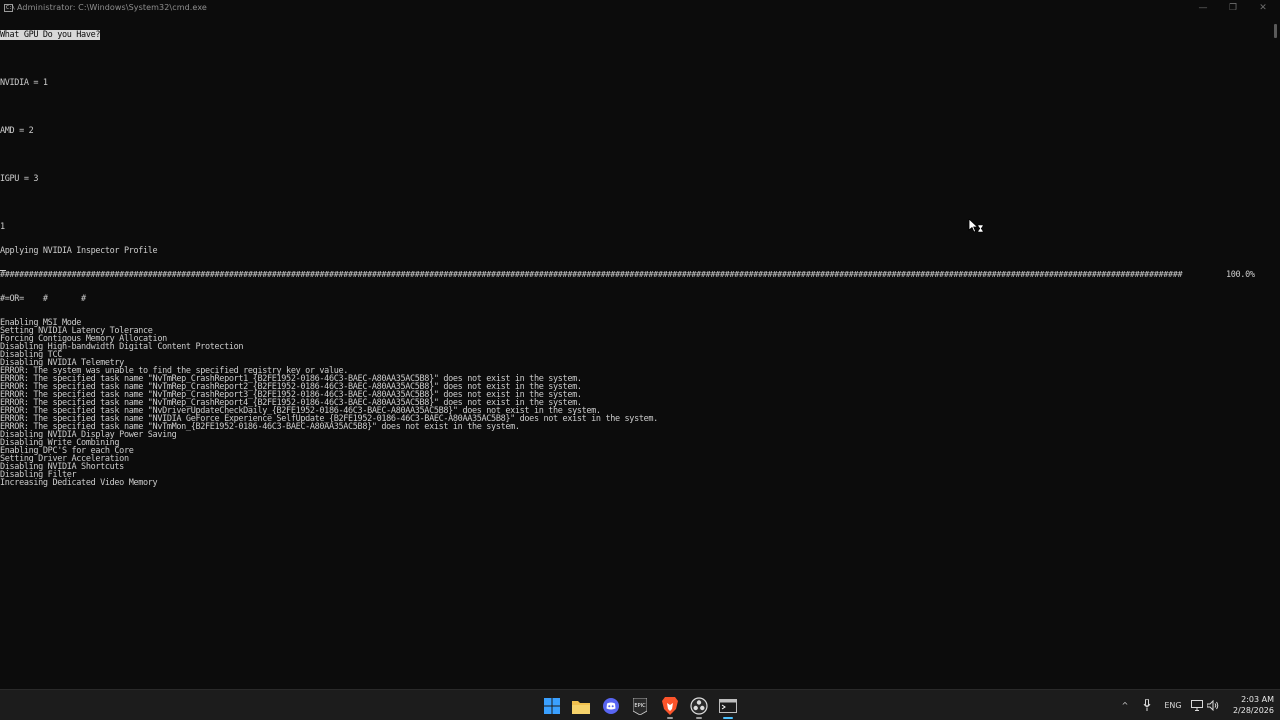 This screenshot has height=720, width=1280. Describe the element at coordinates (1240, 275) in the screenshot. I see `progress-percent: 100.0%` at that location.